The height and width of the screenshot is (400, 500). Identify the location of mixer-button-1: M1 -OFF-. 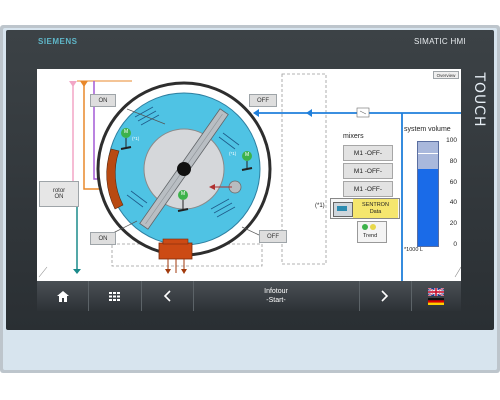
(368, 153).